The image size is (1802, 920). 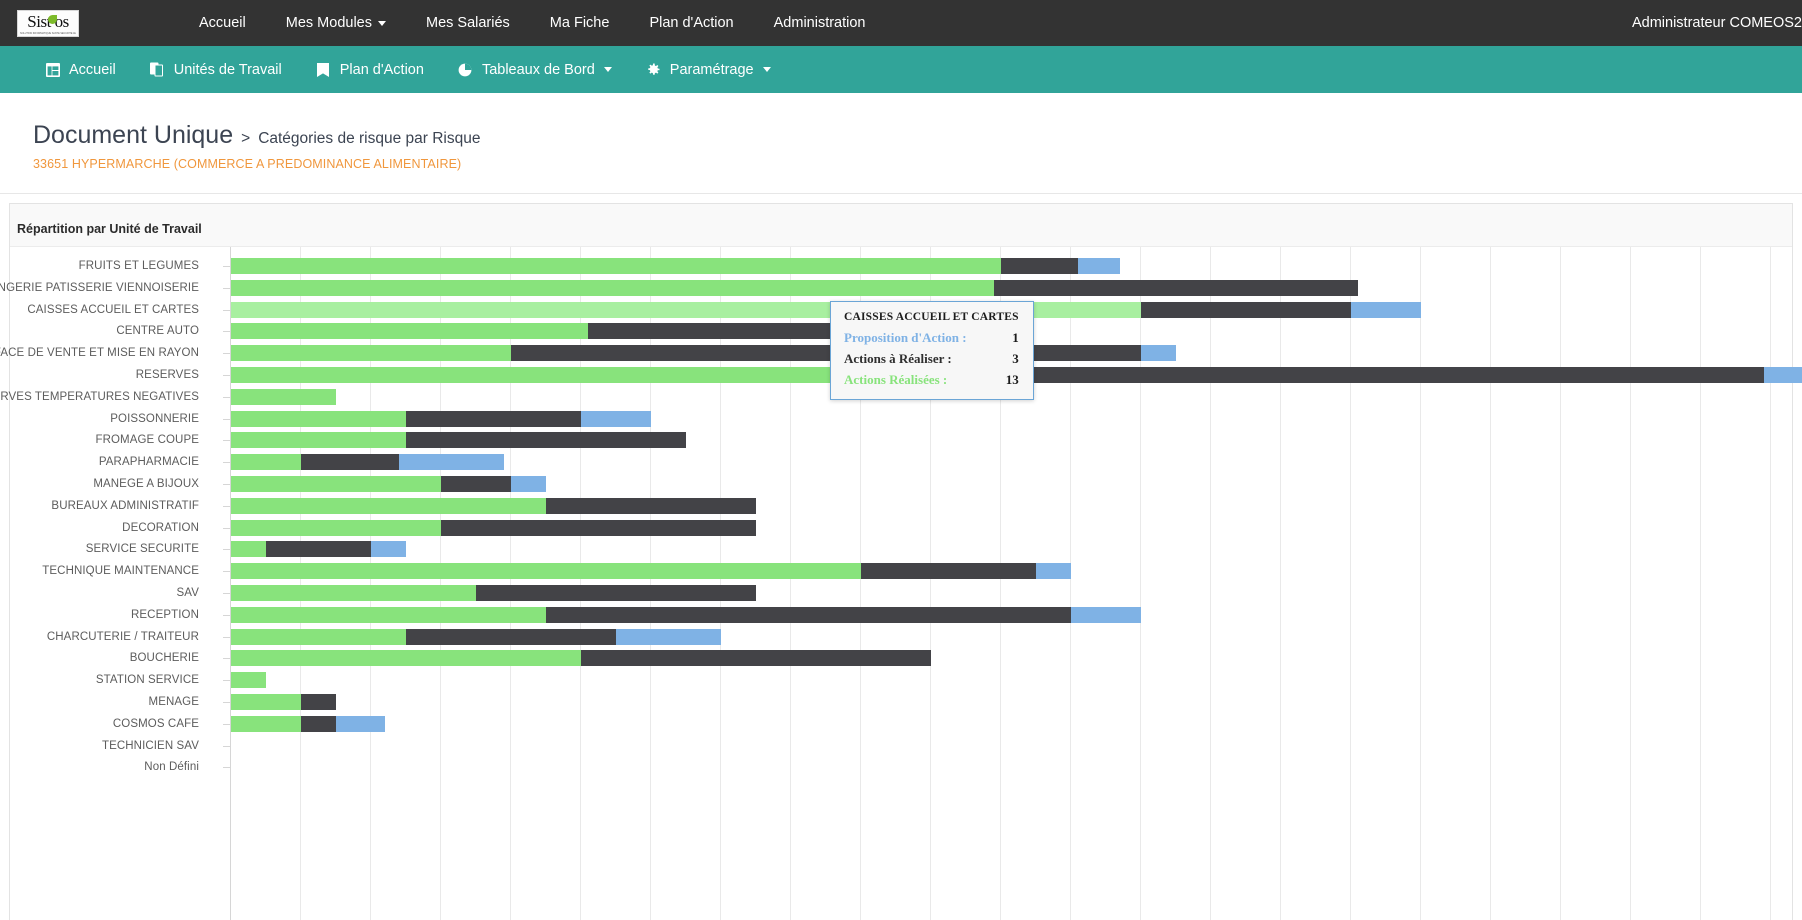 What do you see at coordinates (708, 69) in the screenshot?
I see `subnav-parametrage: Paramétrage` at bounding box center [708, 69].